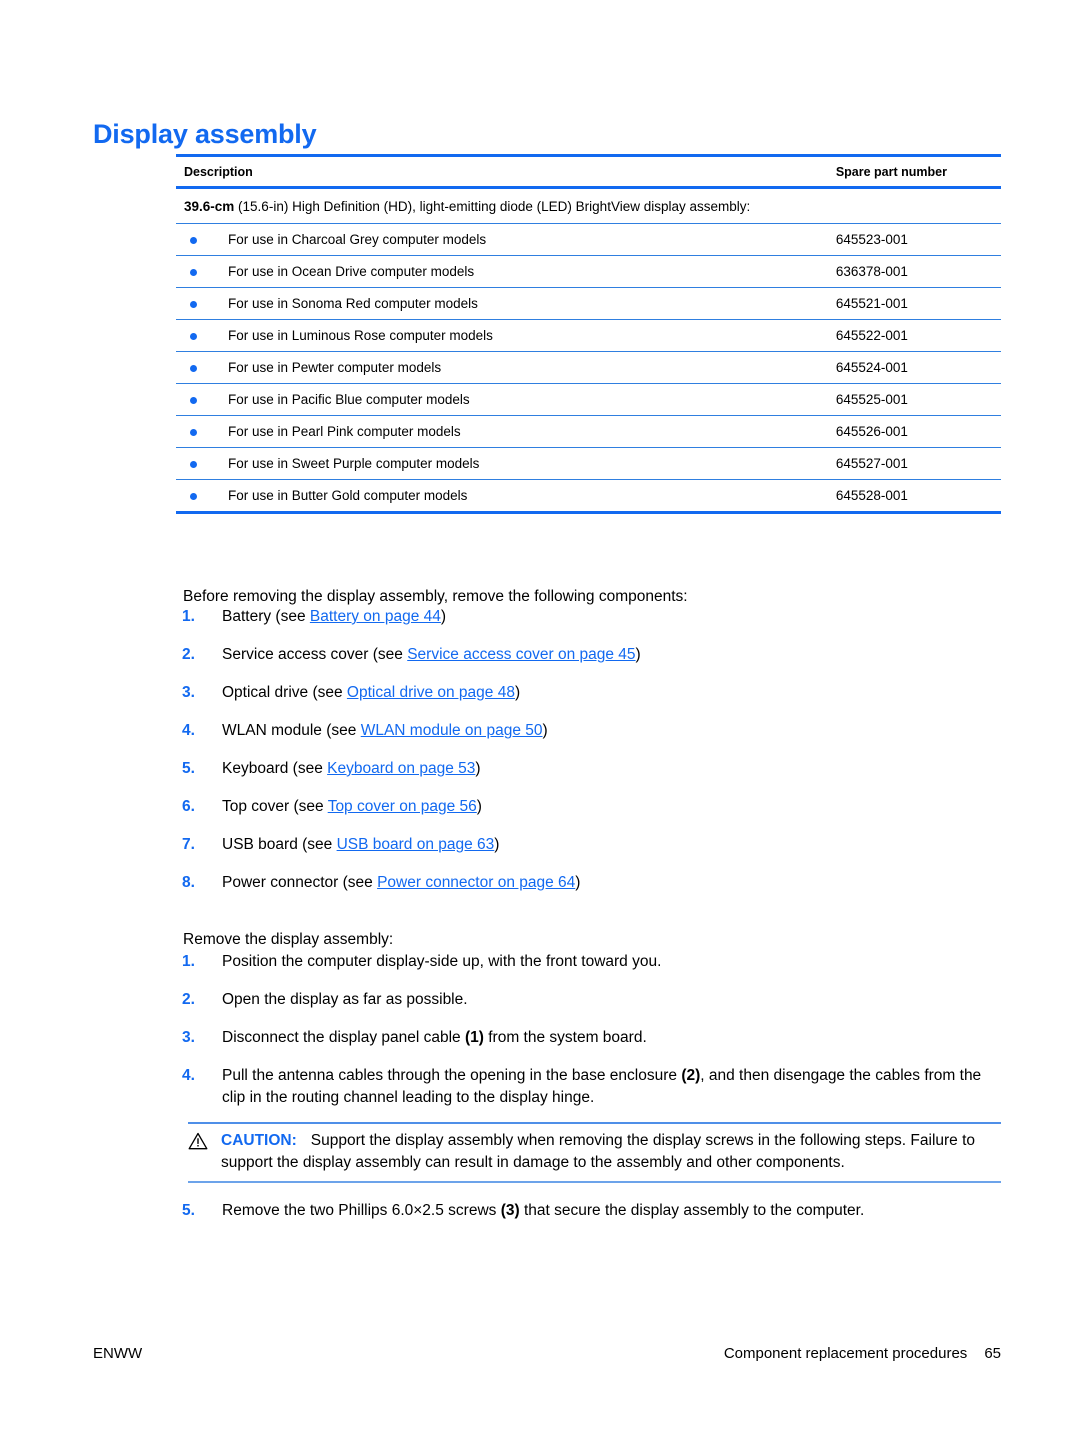  What do you see at coordinates (914, 303) in the screenshot?
I see `row-part-number: 645521-001` at bounding box center [914, 303].